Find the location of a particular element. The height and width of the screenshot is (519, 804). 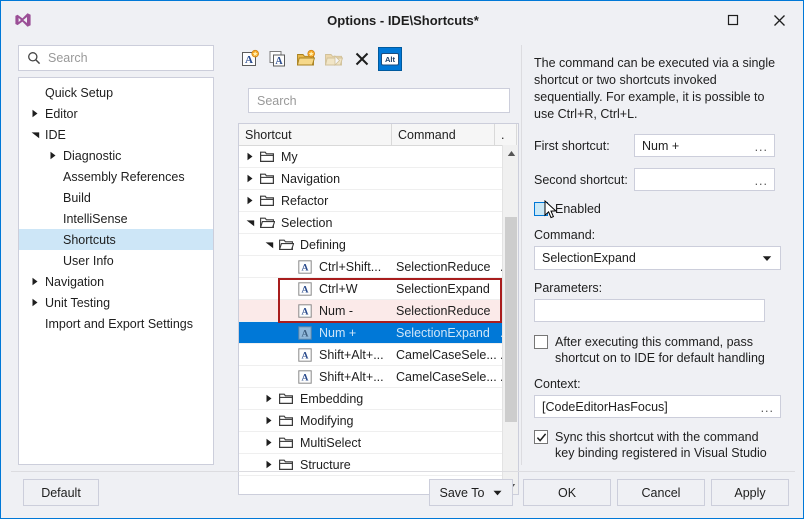

grid-row: Refactor is located at coordinates (371, 201).